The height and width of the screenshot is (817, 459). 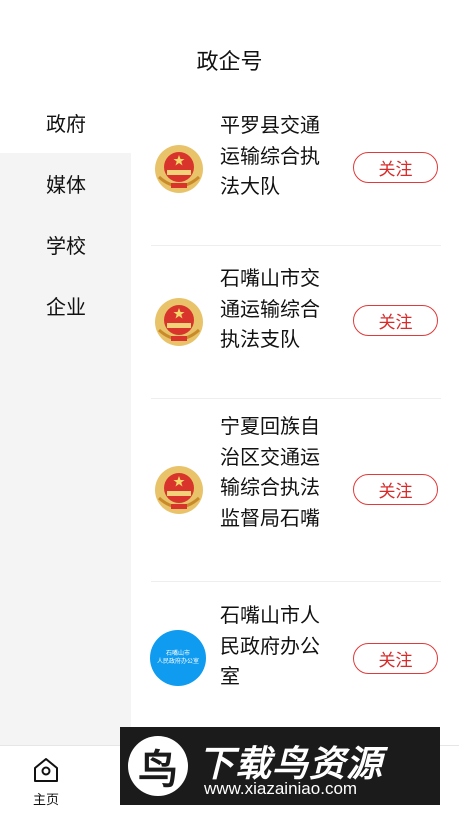 I want to click on sidebar-item-media: 媒体, so click(x=65, y=183).